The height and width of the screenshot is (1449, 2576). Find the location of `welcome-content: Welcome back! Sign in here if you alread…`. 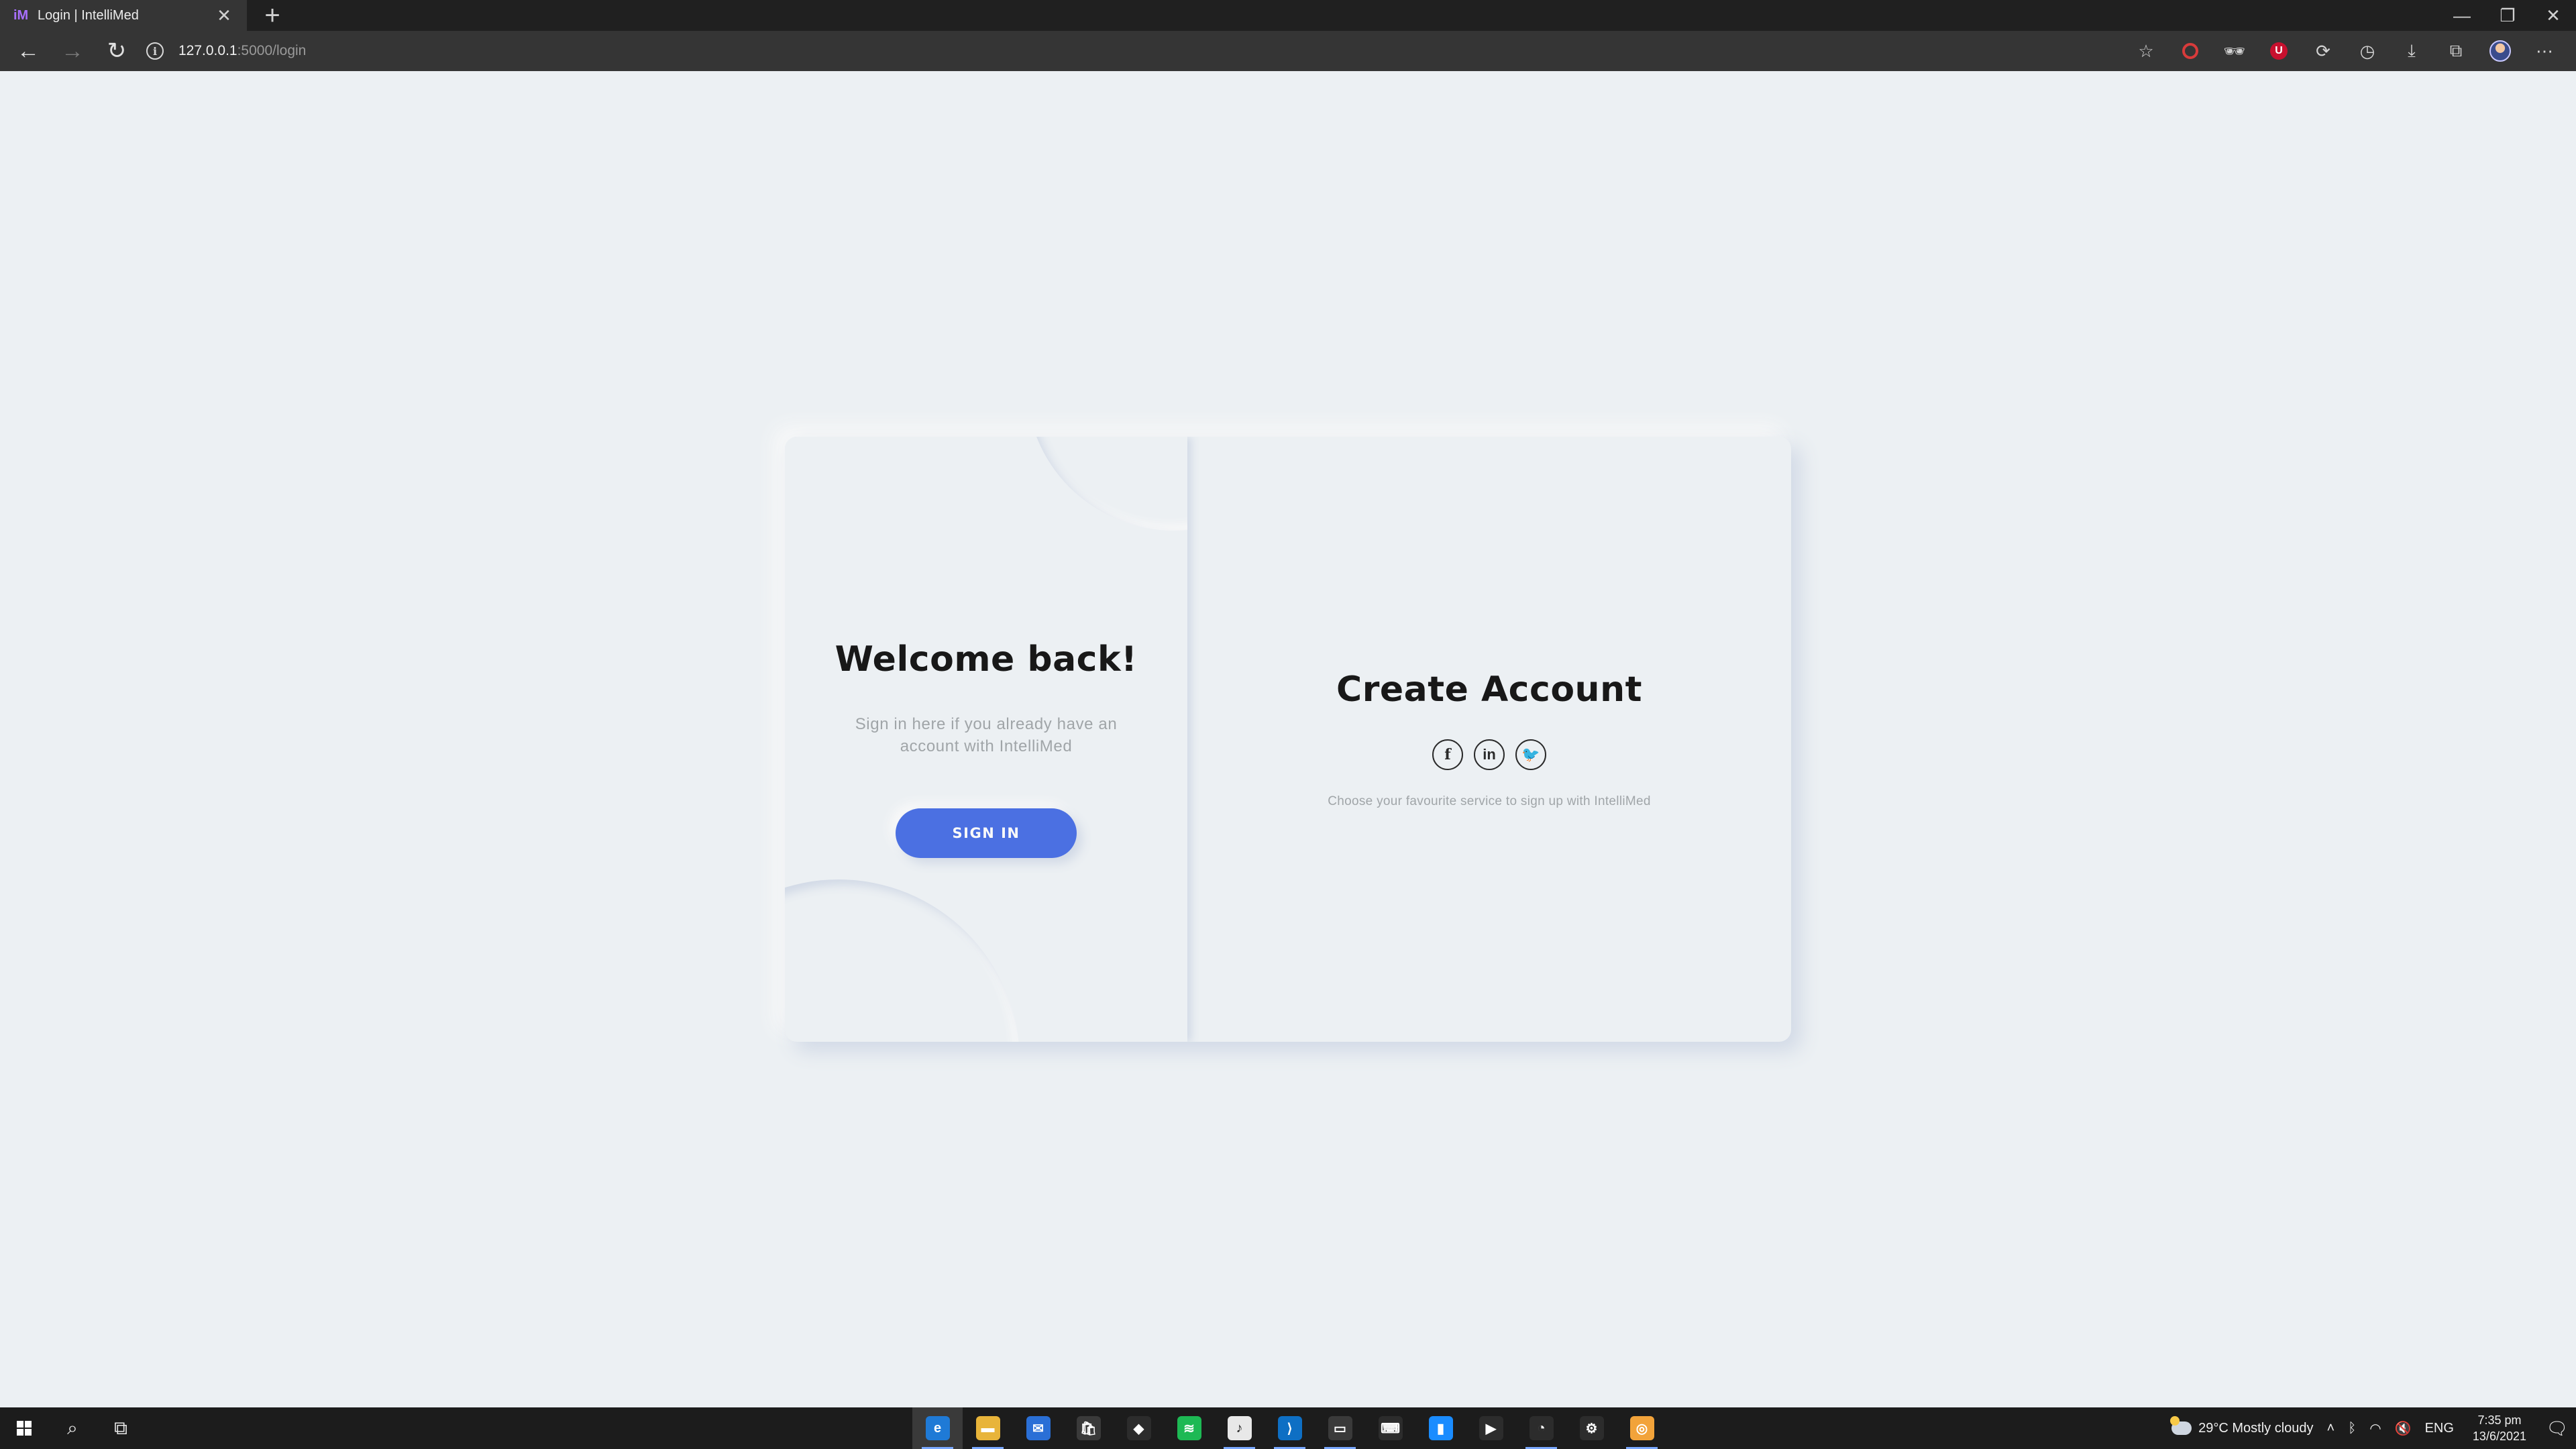

welcome-content: Welcome back! Sign in here if you alread… is located at coordinates (986, 748).